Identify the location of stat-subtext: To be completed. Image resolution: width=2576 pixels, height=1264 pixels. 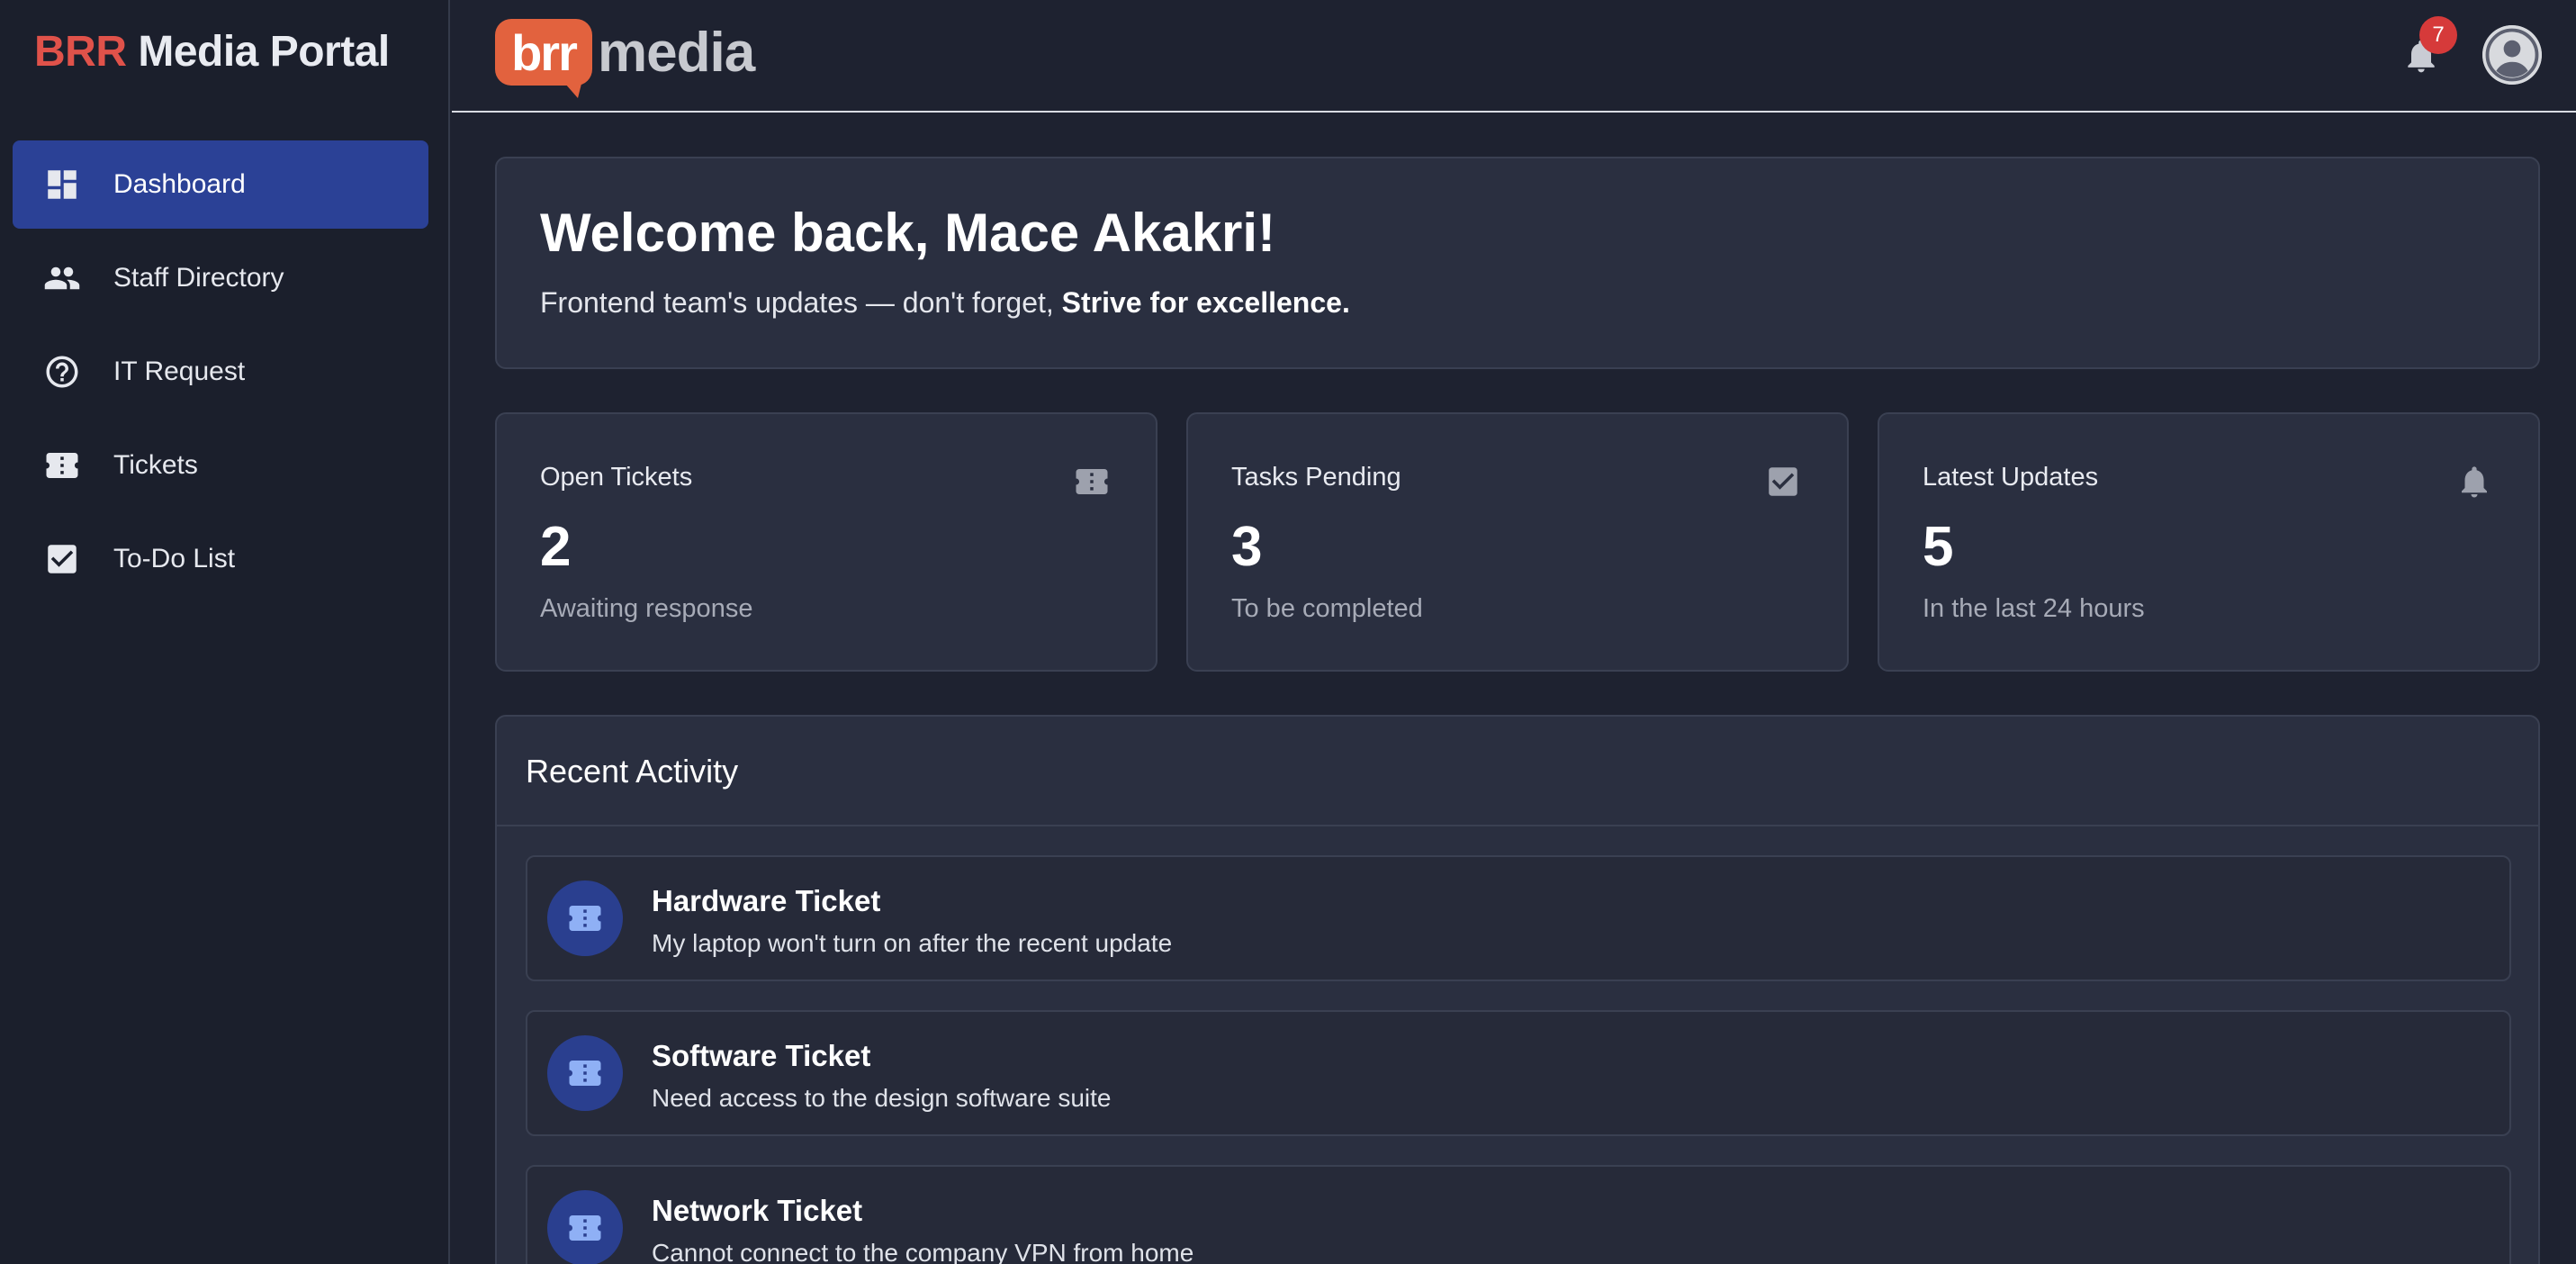
(1327, 608).